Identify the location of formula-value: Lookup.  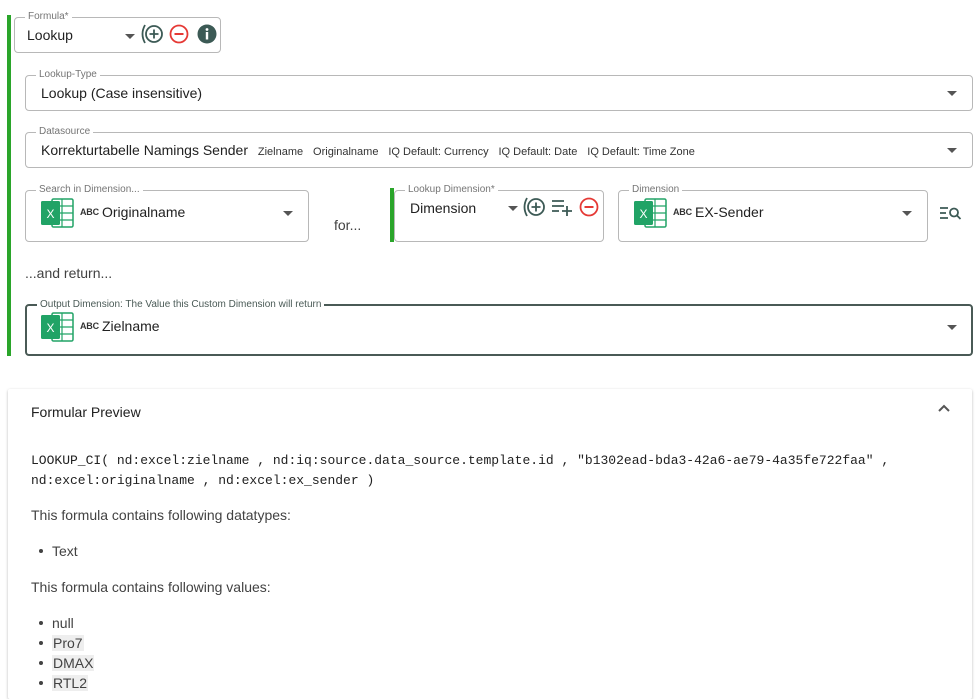
(50, 35).